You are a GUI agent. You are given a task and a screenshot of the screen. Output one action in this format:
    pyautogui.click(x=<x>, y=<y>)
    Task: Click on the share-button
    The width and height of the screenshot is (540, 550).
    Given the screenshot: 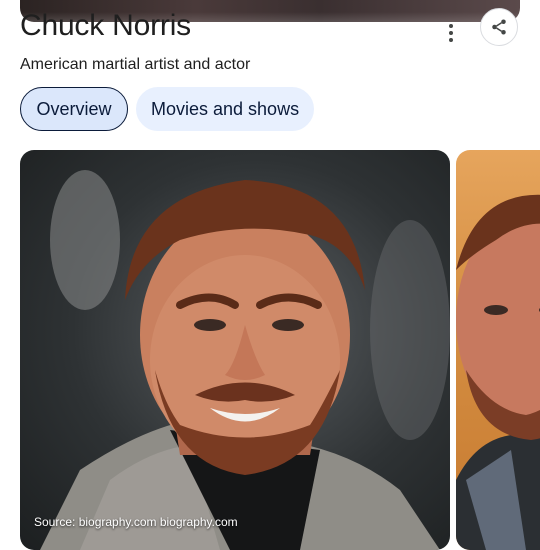 What is the action you would take?
    pyautogui.click(x=499, y=27)
    